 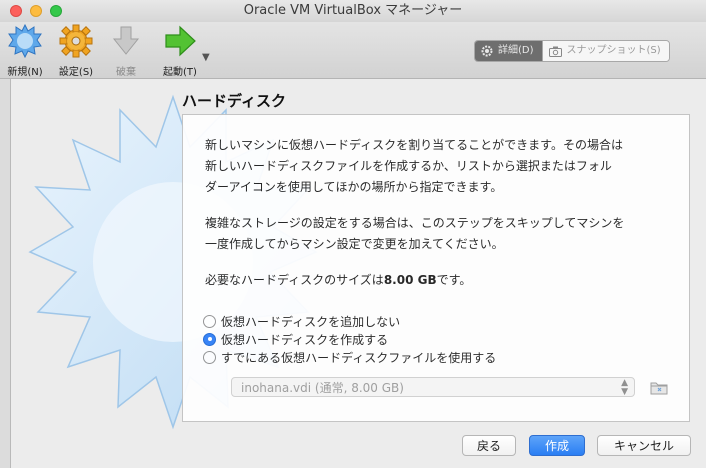 What do you see at coordinates (613, 50) in the screenshot?
I see `snapshots-label: スナップショット(S)` at bounding box center [613, 50].